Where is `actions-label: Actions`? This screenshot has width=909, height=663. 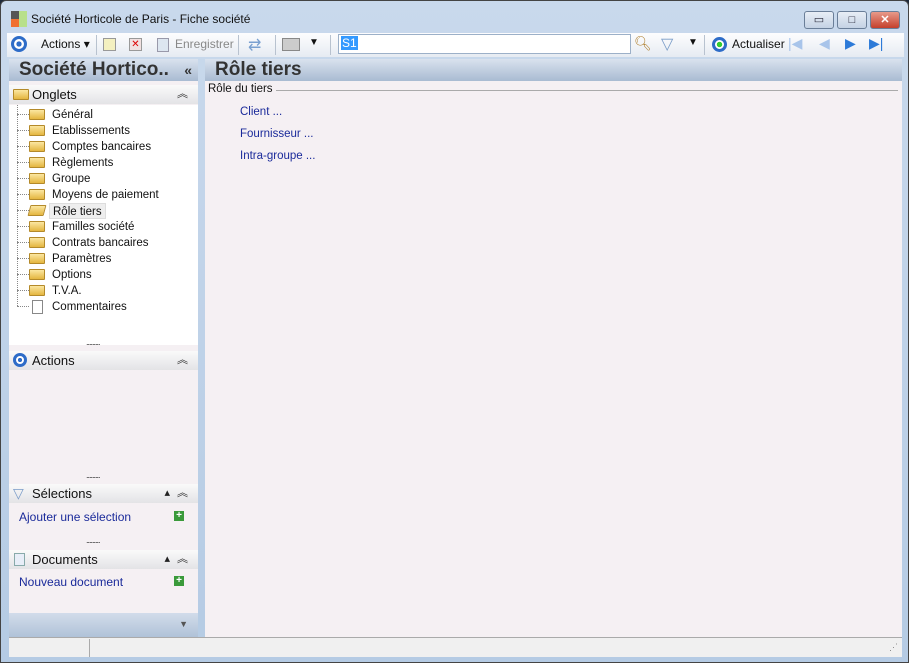
actions-label: Actions is located at coordinates (61, 44).